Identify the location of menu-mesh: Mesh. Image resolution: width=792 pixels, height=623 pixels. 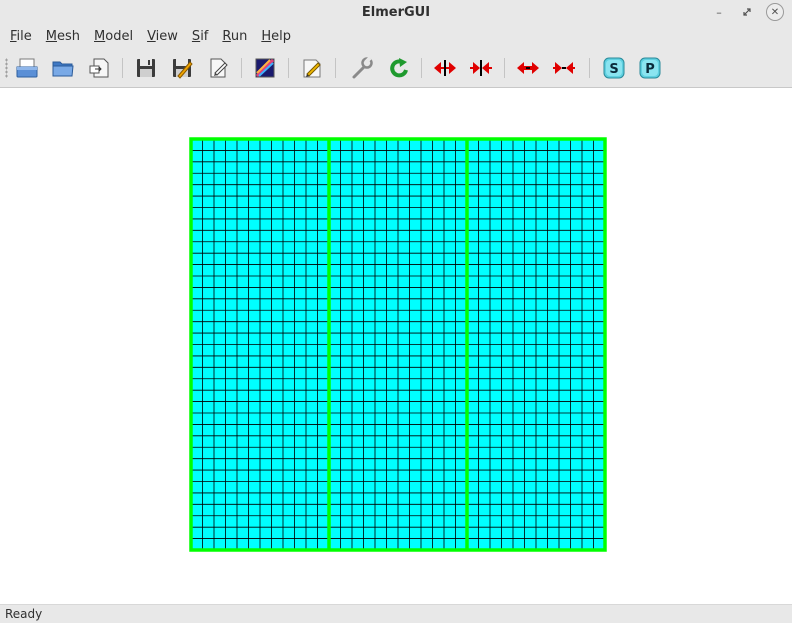
(63, 36).